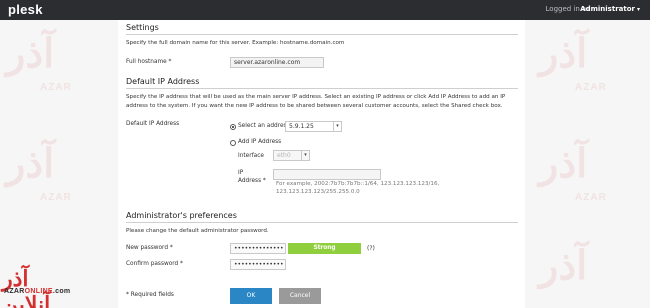  What do you see at coordinates (284, 155) in the screenshot?
I see `interface-value: eth0` at bounding box center [284, 155].